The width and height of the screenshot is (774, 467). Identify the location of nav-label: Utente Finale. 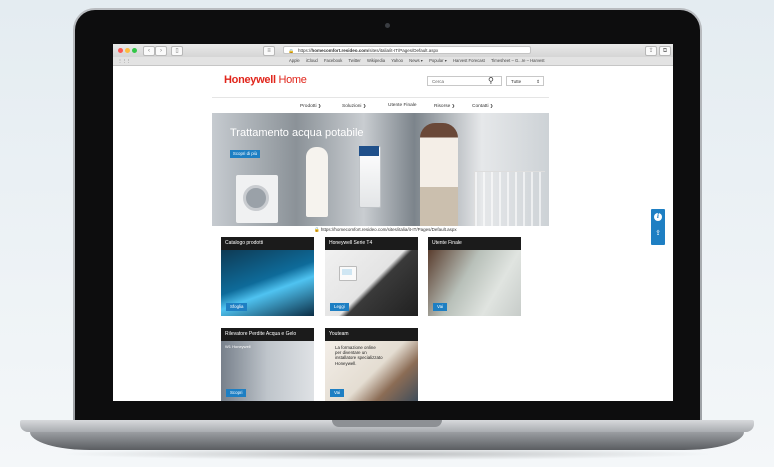
(402, 105).